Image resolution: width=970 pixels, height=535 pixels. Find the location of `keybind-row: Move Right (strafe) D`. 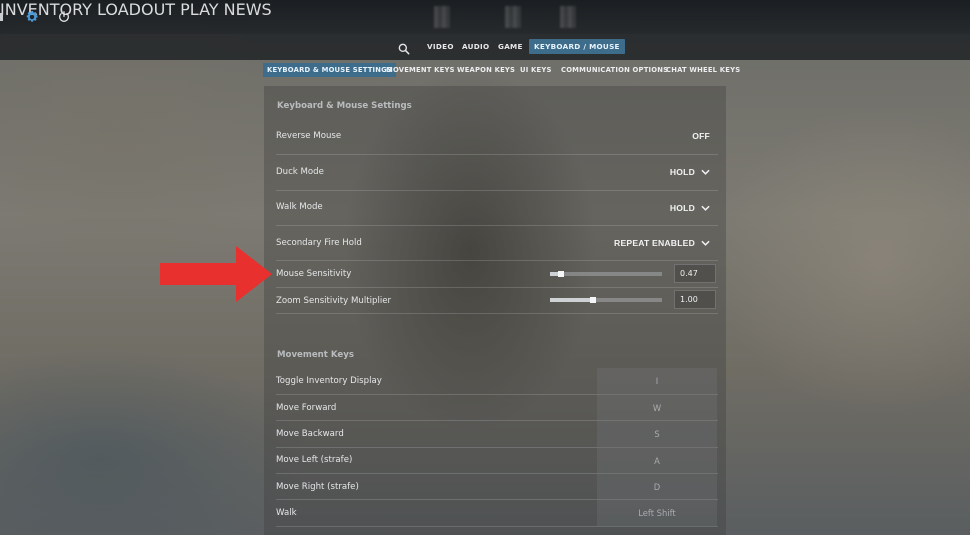

keybind-row: Move Right (strafe) D is located at coordinates (497, 487).